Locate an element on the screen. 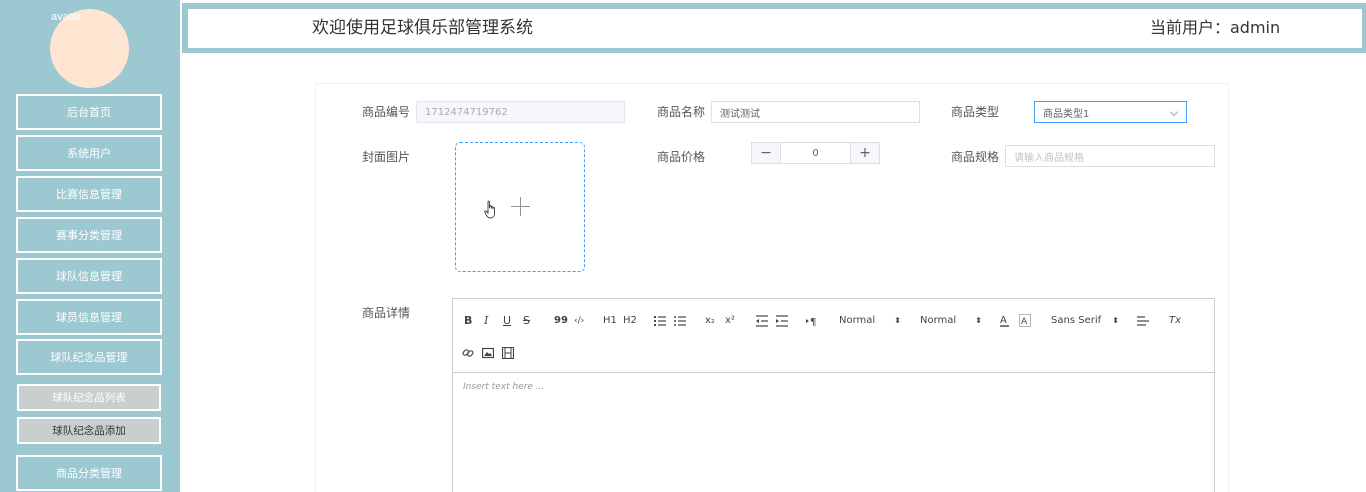 The image size is (1366, 492). price-stepper: − 0 + is located at coordinates (815, 153).